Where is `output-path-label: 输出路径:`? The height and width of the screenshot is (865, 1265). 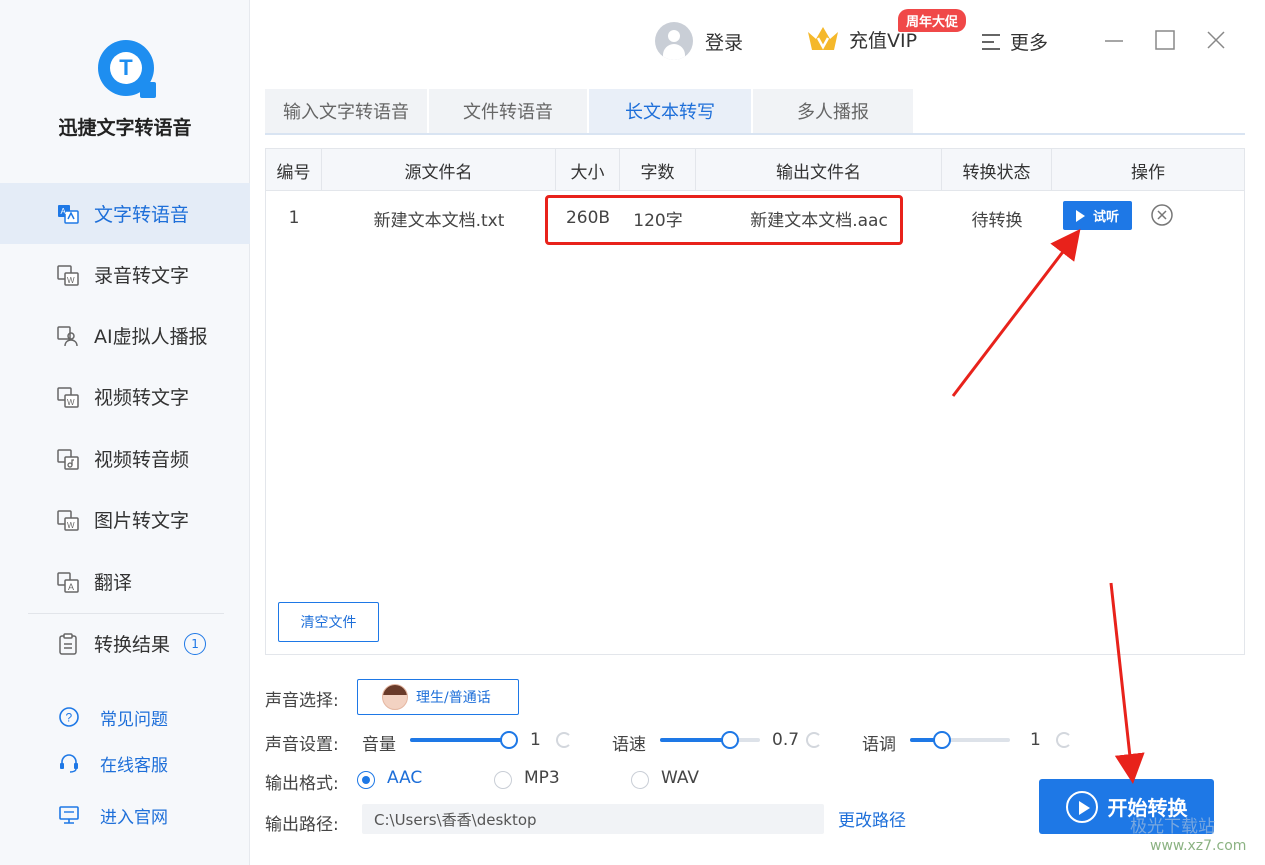
output-path-label: 输出路径: is located at coordinates (302, 825).